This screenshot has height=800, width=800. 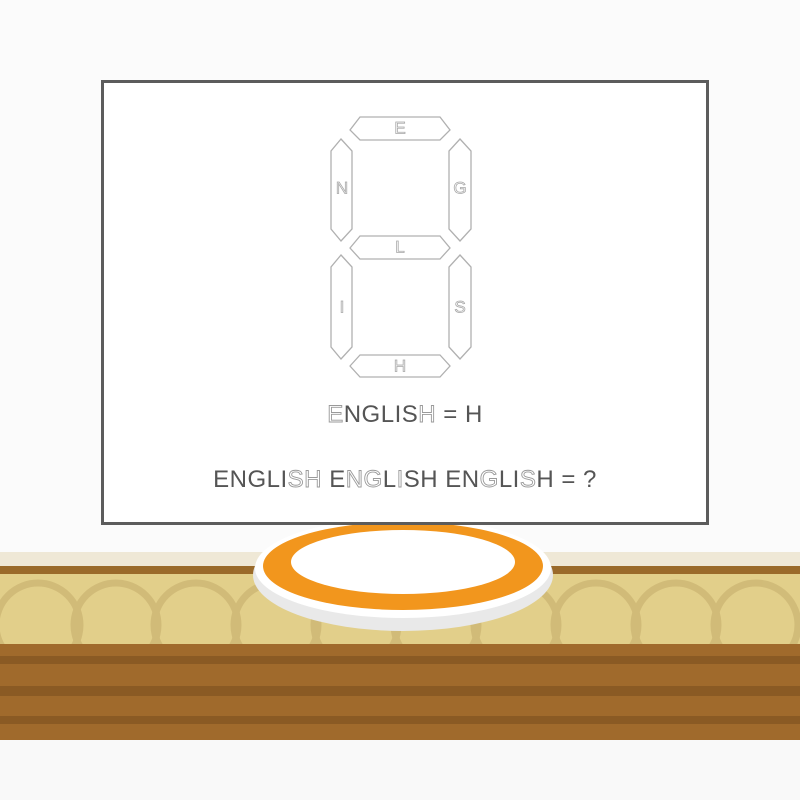 I want to click on seven-segment-display: E N G L I S H, so click(x=401, y=247).